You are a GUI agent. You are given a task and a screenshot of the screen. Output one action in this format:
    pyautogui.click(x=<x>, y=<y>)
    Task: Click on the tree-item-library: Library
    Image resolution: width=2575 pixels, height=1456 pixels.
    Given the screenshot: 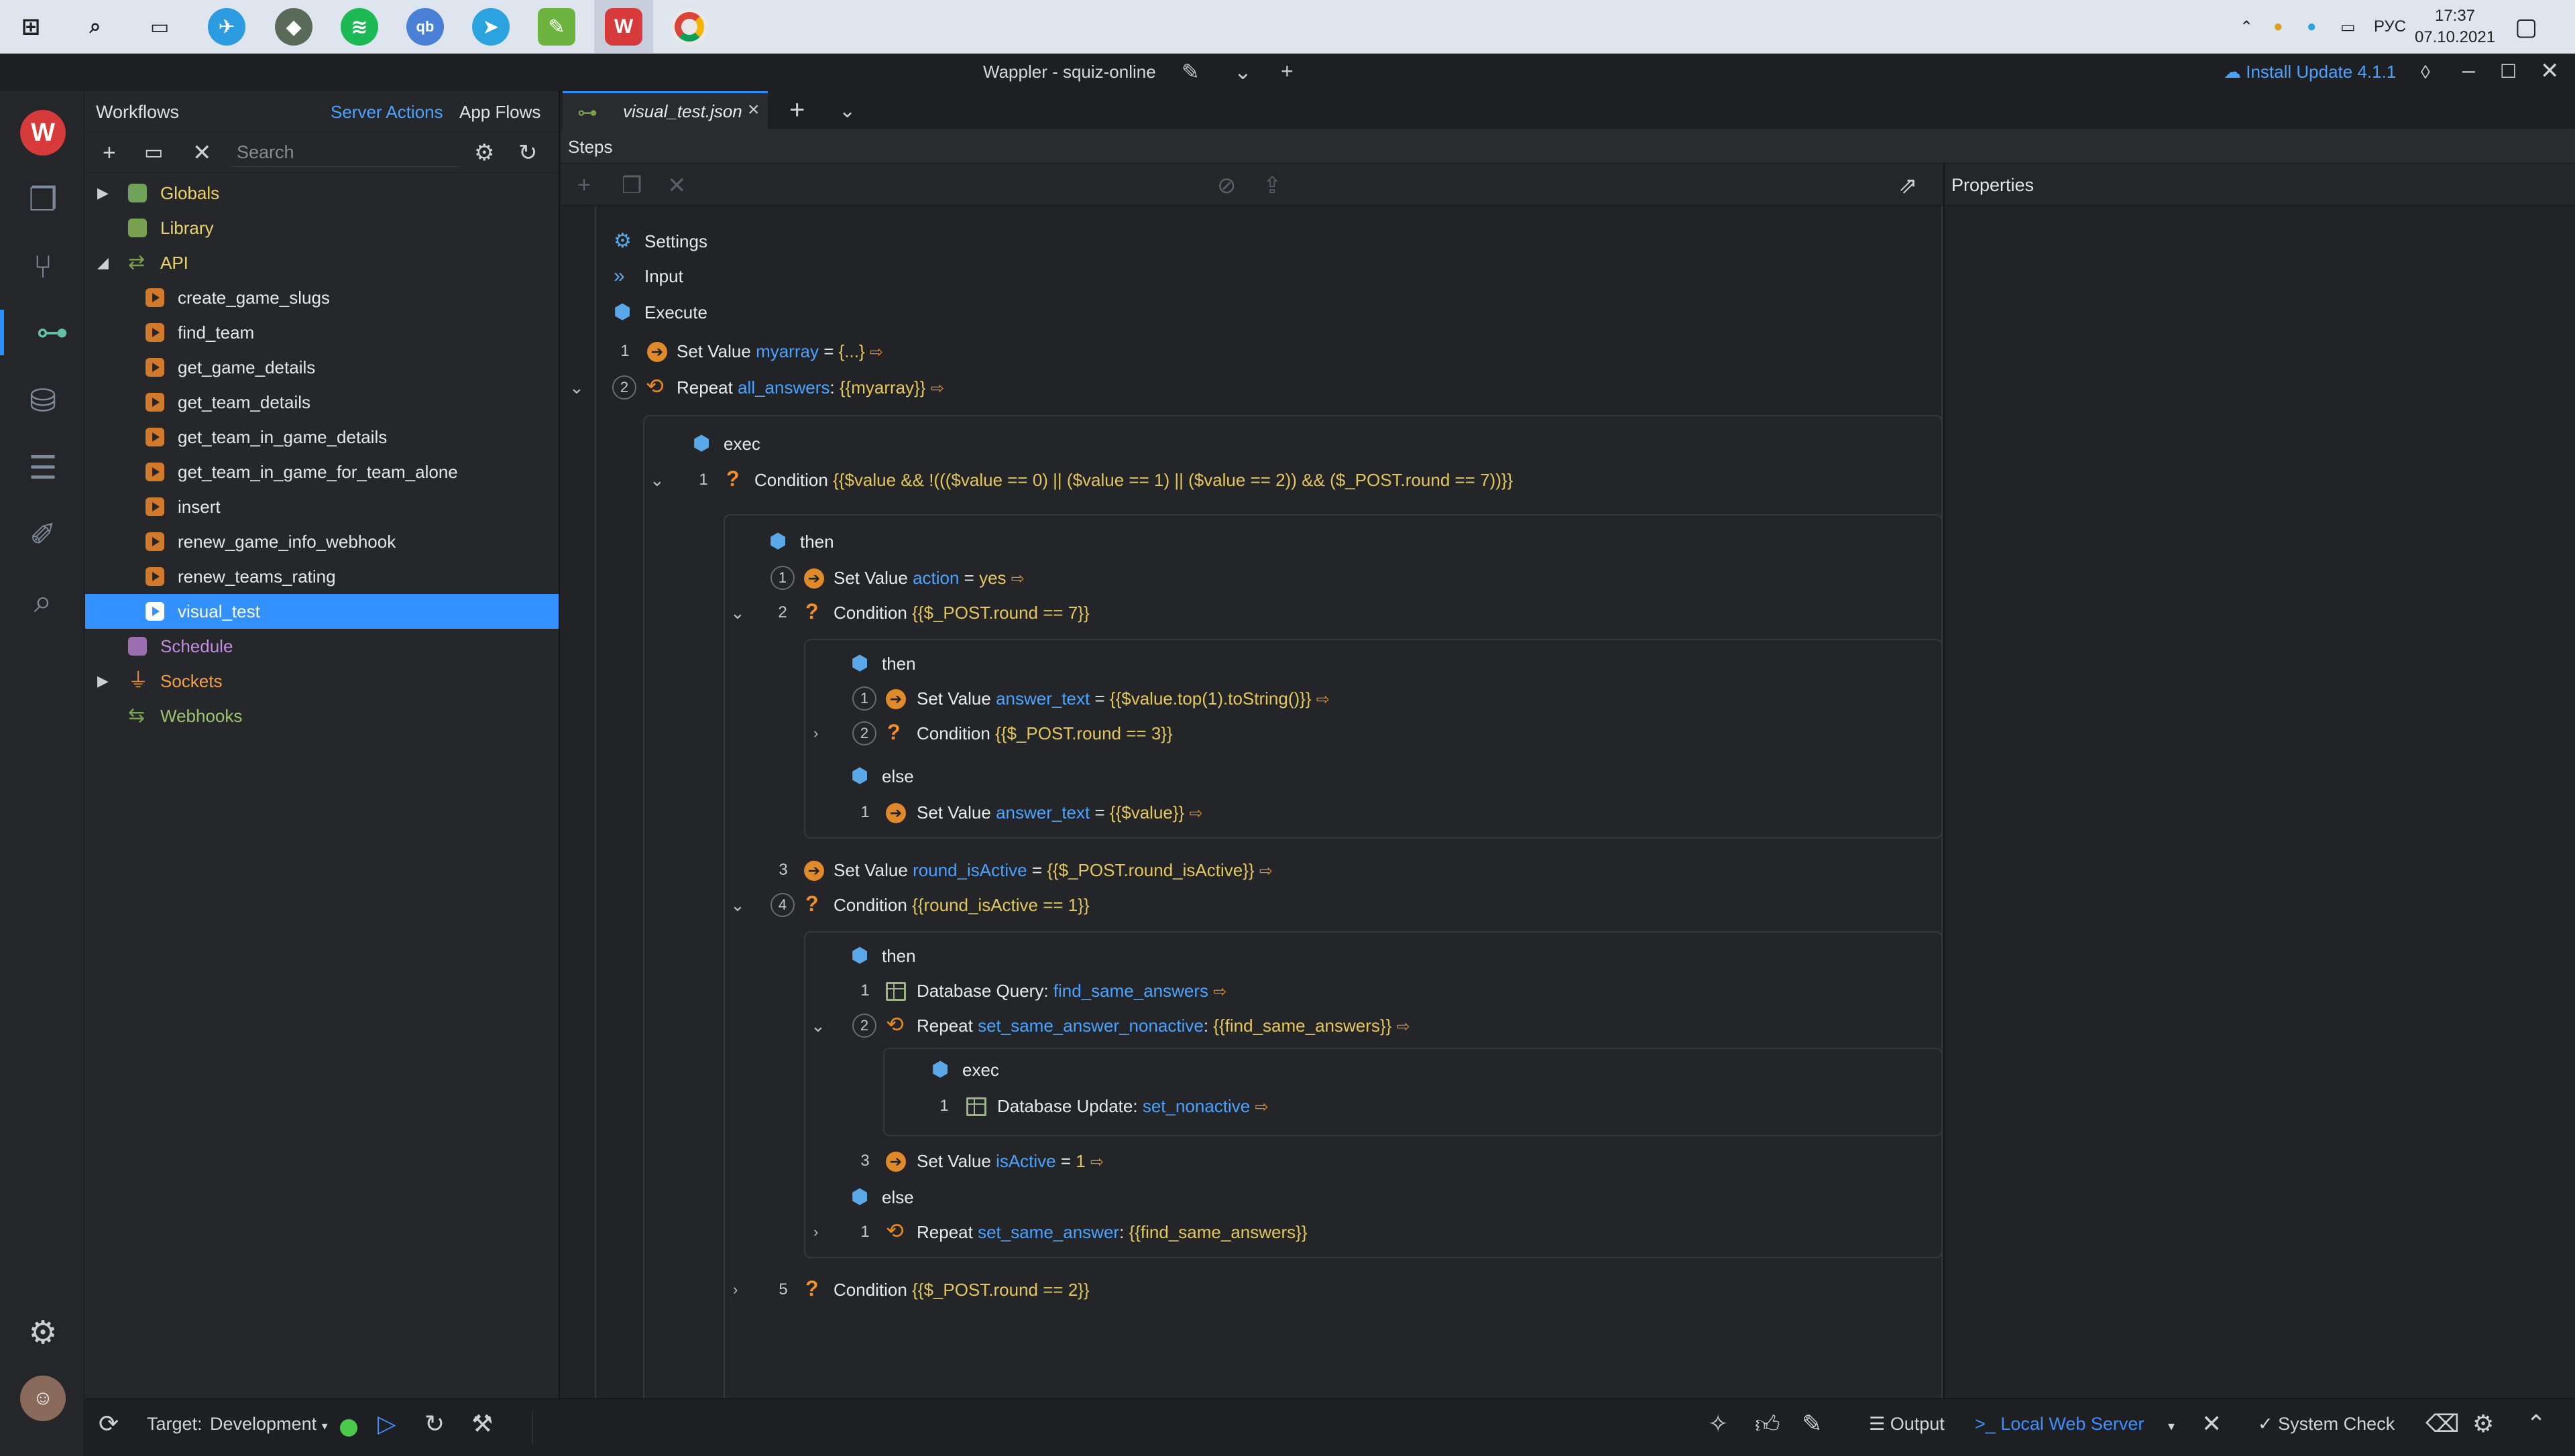 What is the action you would take?
    pyautogui.click(x=322, y=227)
    